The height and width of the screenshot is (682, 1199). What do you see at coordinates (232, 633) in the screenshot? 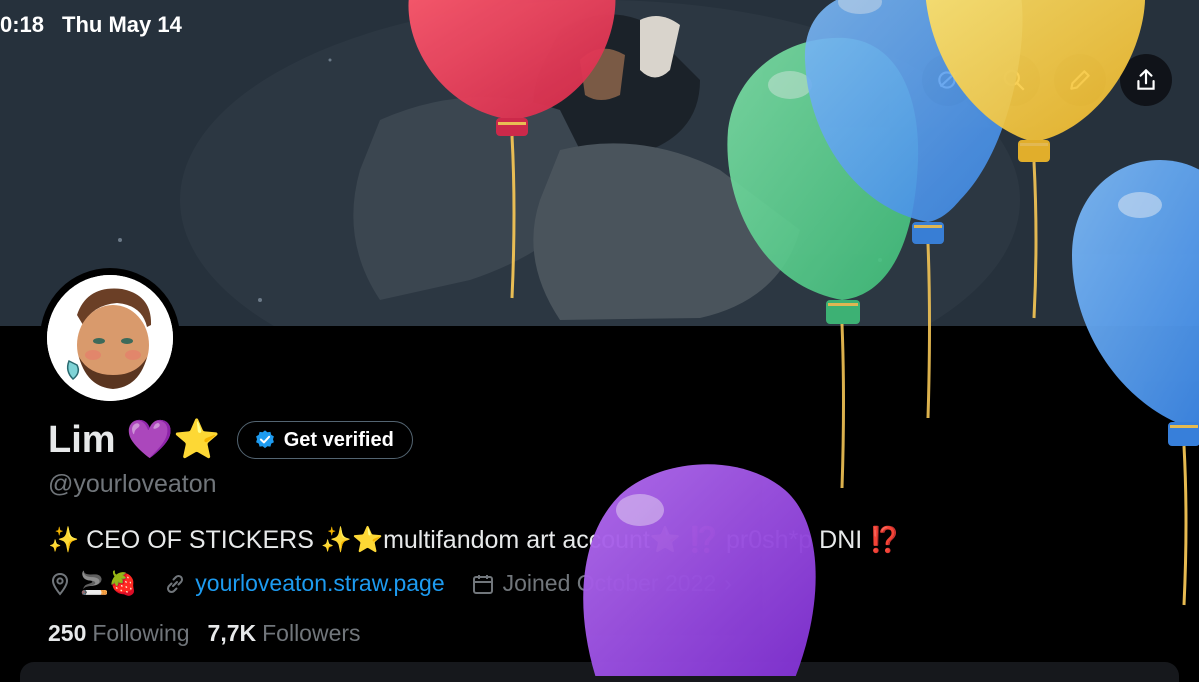
I see `followers-count: 7,7K` at bounding box center [232, 633].